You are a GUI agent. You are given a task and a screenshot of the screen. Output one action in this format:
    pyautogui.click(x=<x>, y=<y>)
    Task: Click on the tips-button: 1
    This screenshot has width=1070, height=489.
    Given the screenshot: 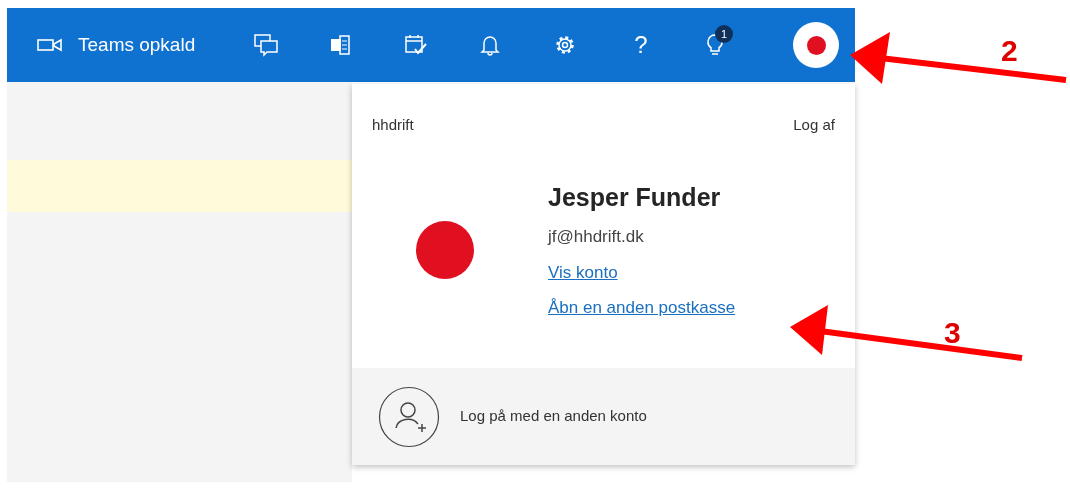 What is the action you would take?
    pyautogui.click(x=715, y=45)
    